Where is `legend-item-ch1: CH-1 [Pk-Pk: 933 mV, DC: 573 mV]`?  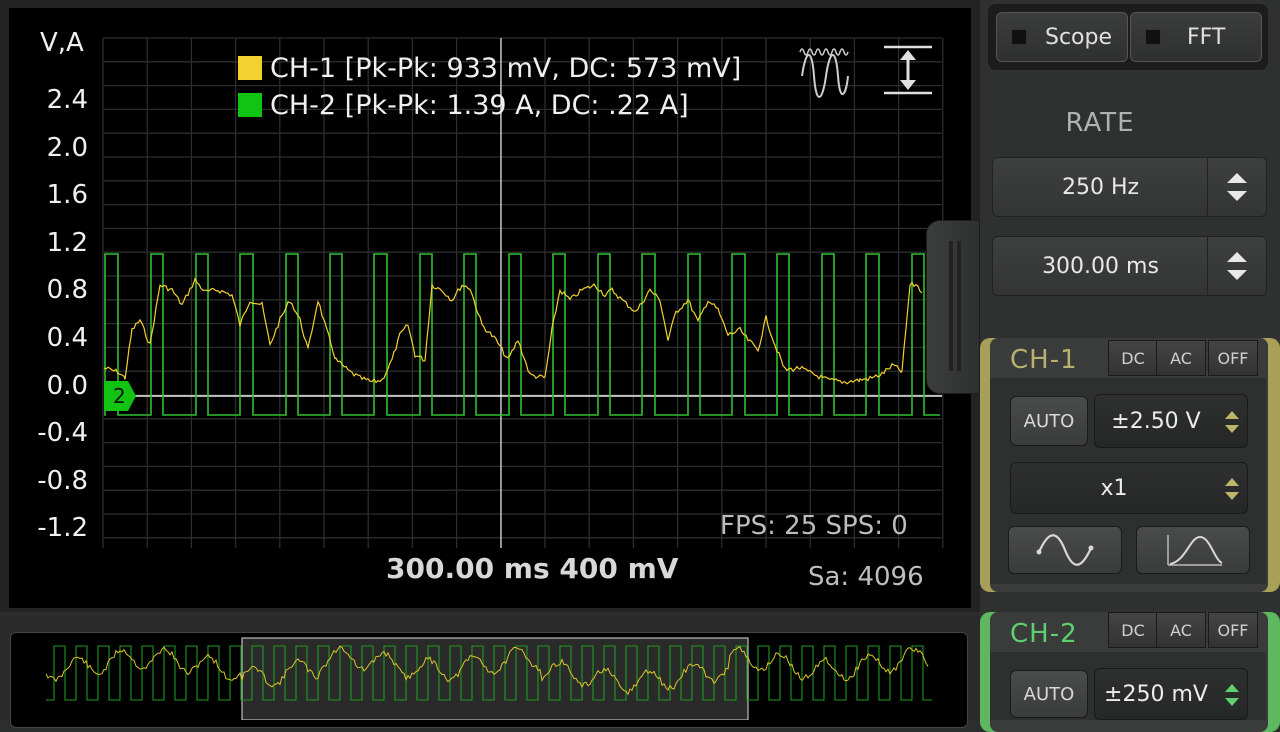 legend-item-ch1: CH-1 [Pk-Pk: 933 mV, DC: 573 mV] is located at coordinates (489, 68).